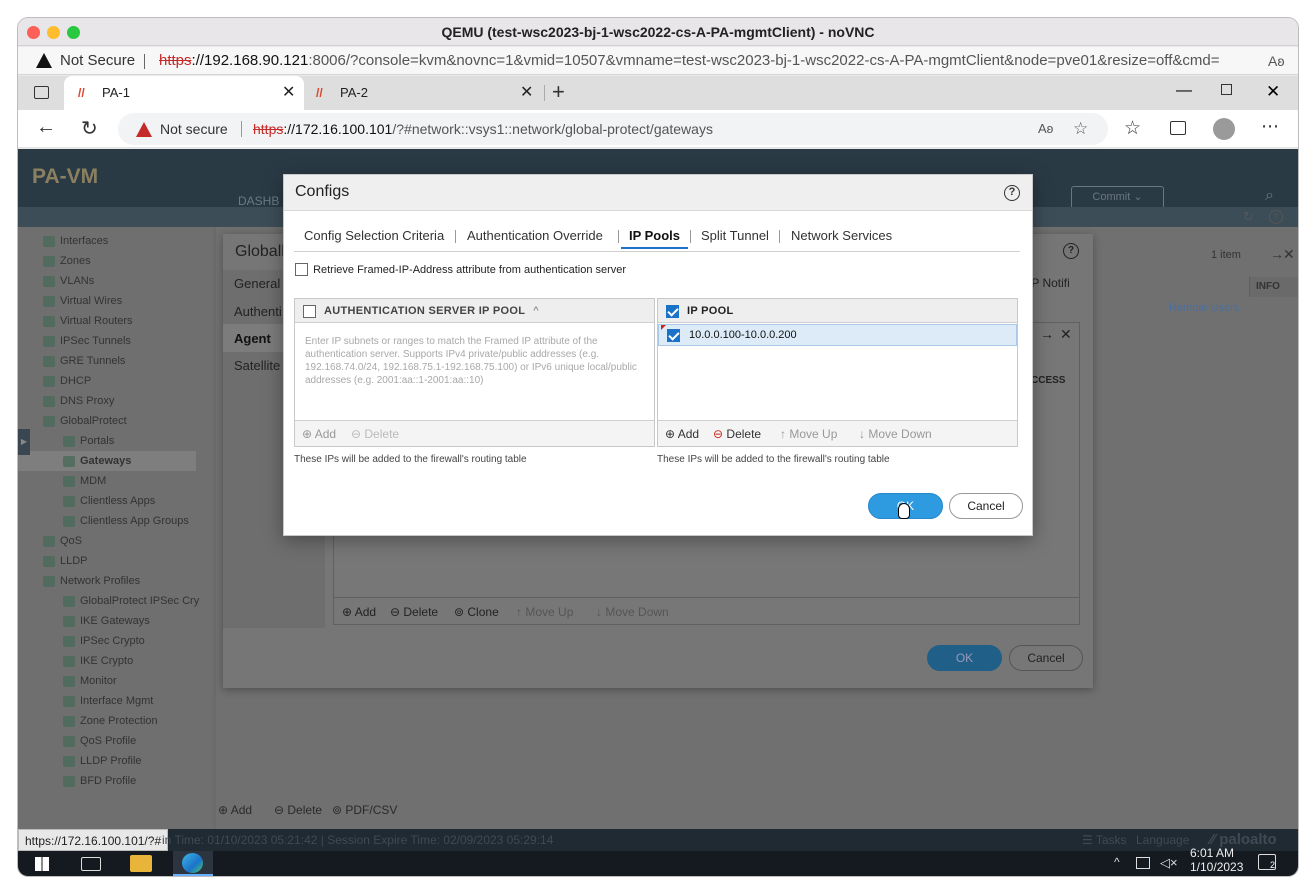 This screenshot has width=1316, height=895. What do you see at coordinates (1046, 658) in the screenshot?
I see `gateway-cancel-button: Cancel` at bounding box center [1046, 658].